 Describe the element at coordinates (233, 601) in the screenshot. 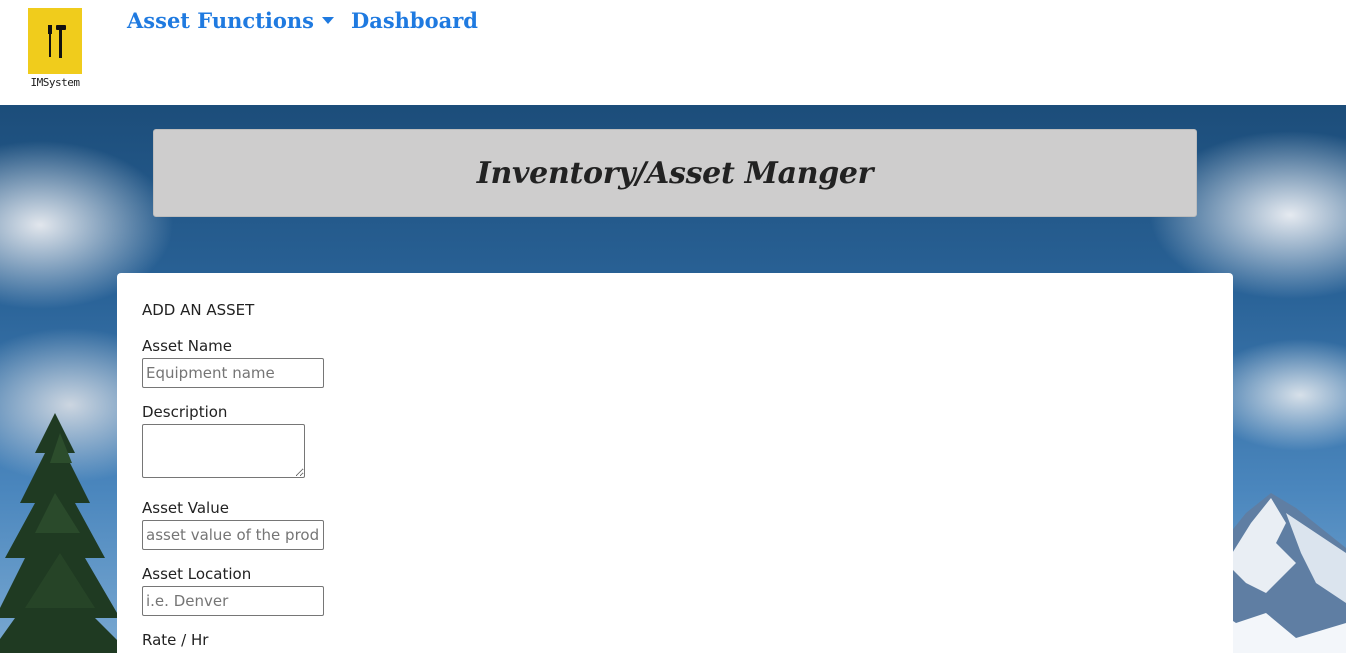

I see `asset-location-input` at that location.